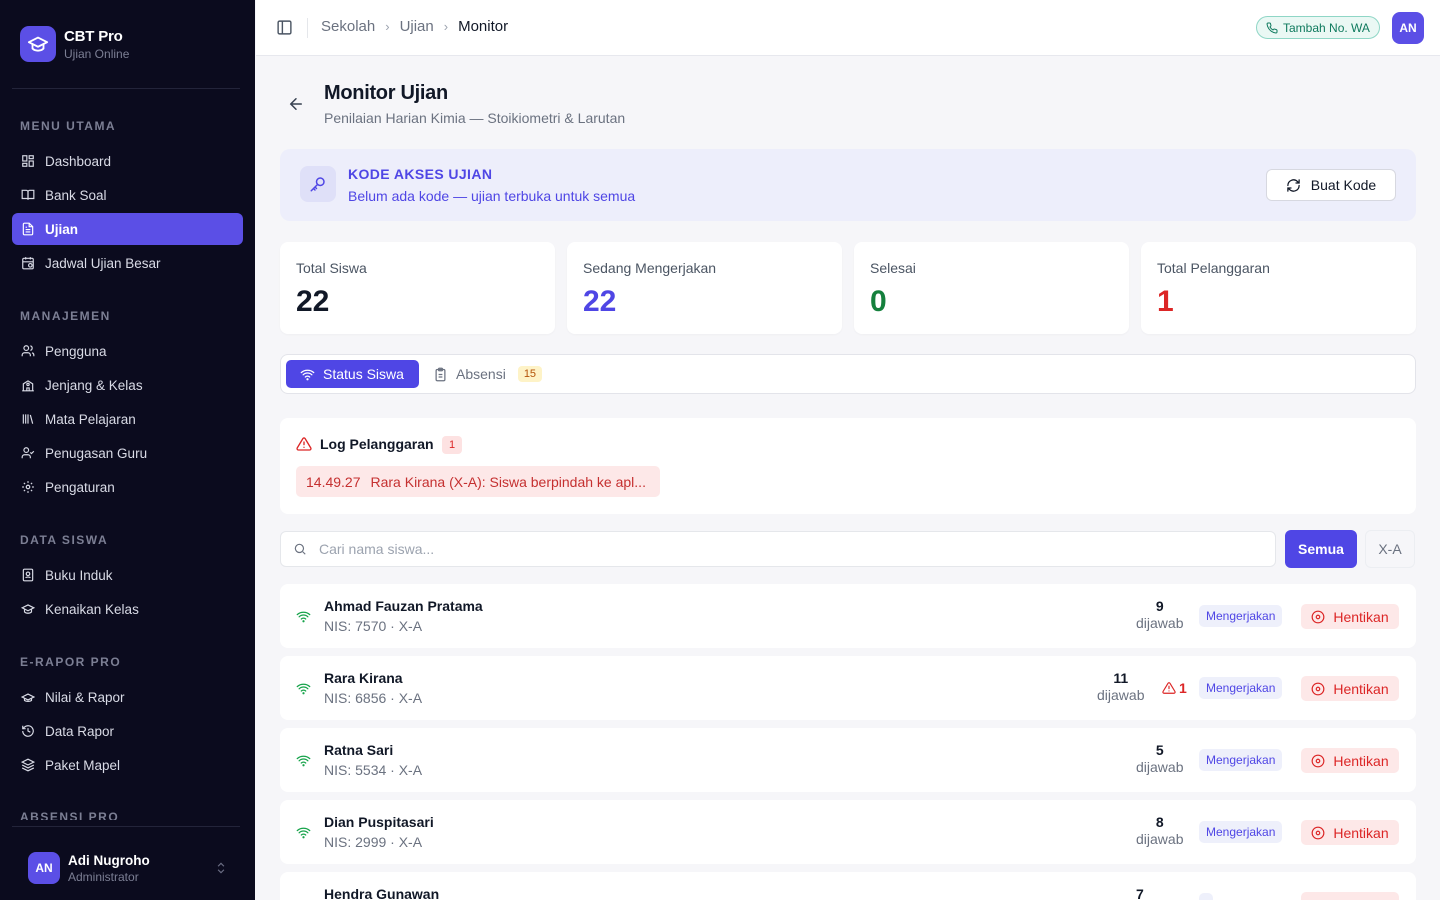  I want to click on create-code-button: Buat Kode, so click(1331, 185).